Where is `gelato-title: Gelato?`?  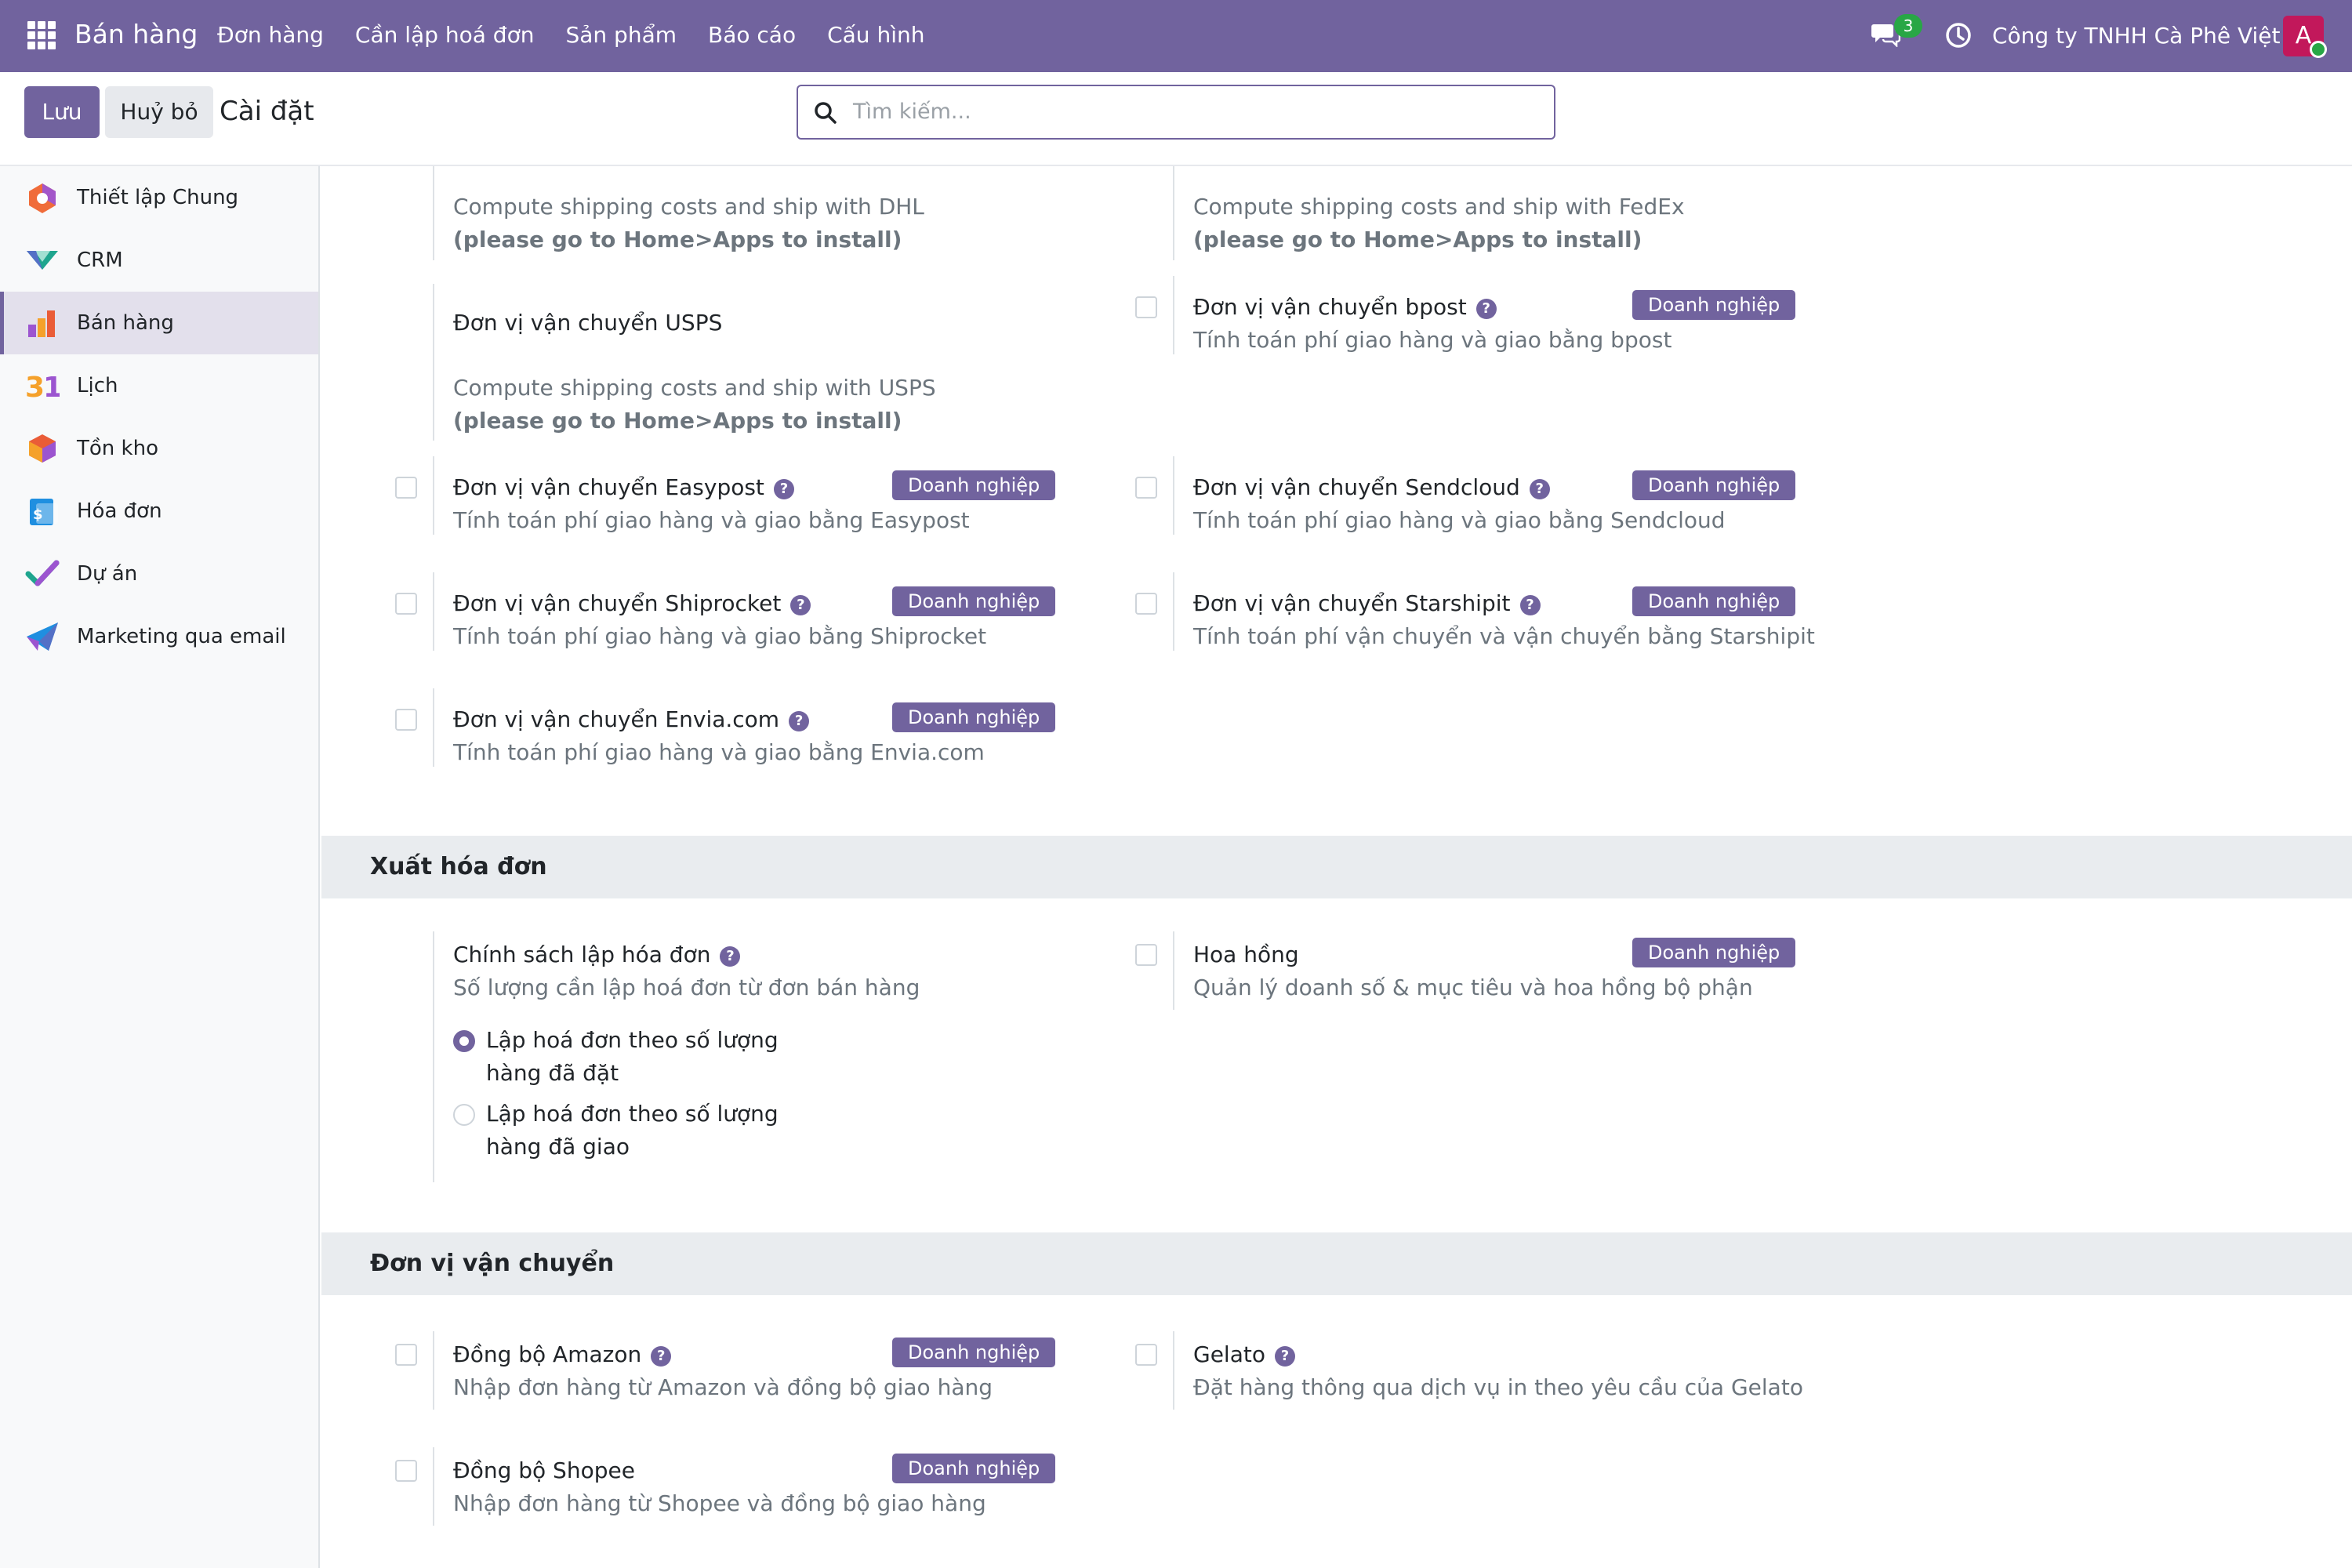
gelato-title: Gelato? is located at coordinates (1244, 1354).